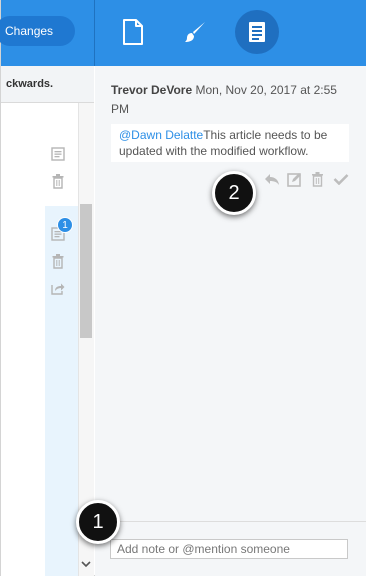 Image resolution: width=366 pixels, height=576 pixels. I want to click on reply-icon, so click(271, 179).